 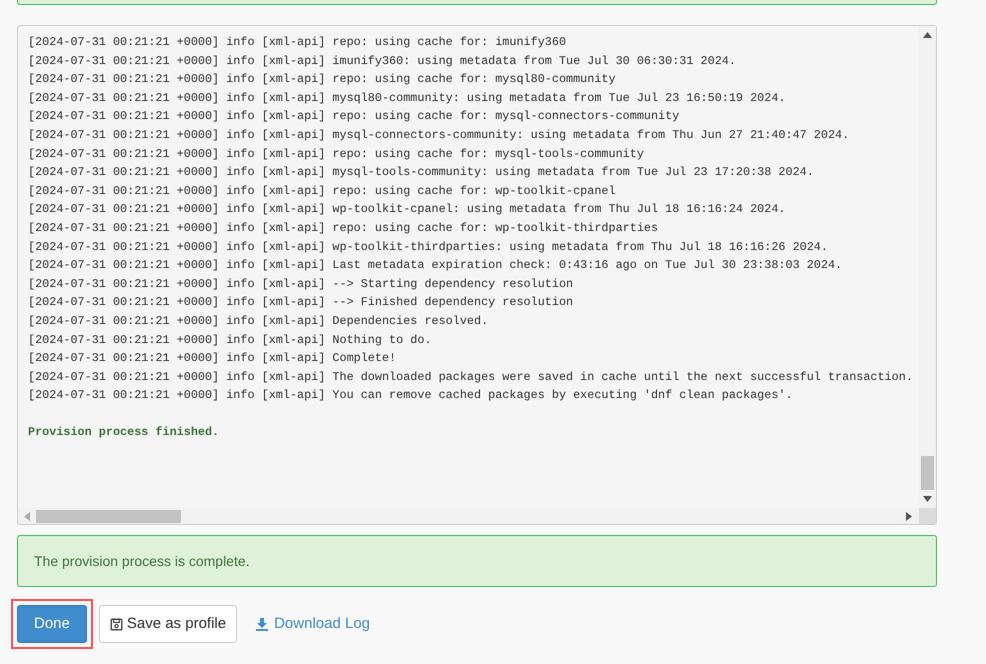 What do you see at coordinates (27, 516) in the screenshot?
I see `scroll-left-icon` at bounding box center [27, 516].